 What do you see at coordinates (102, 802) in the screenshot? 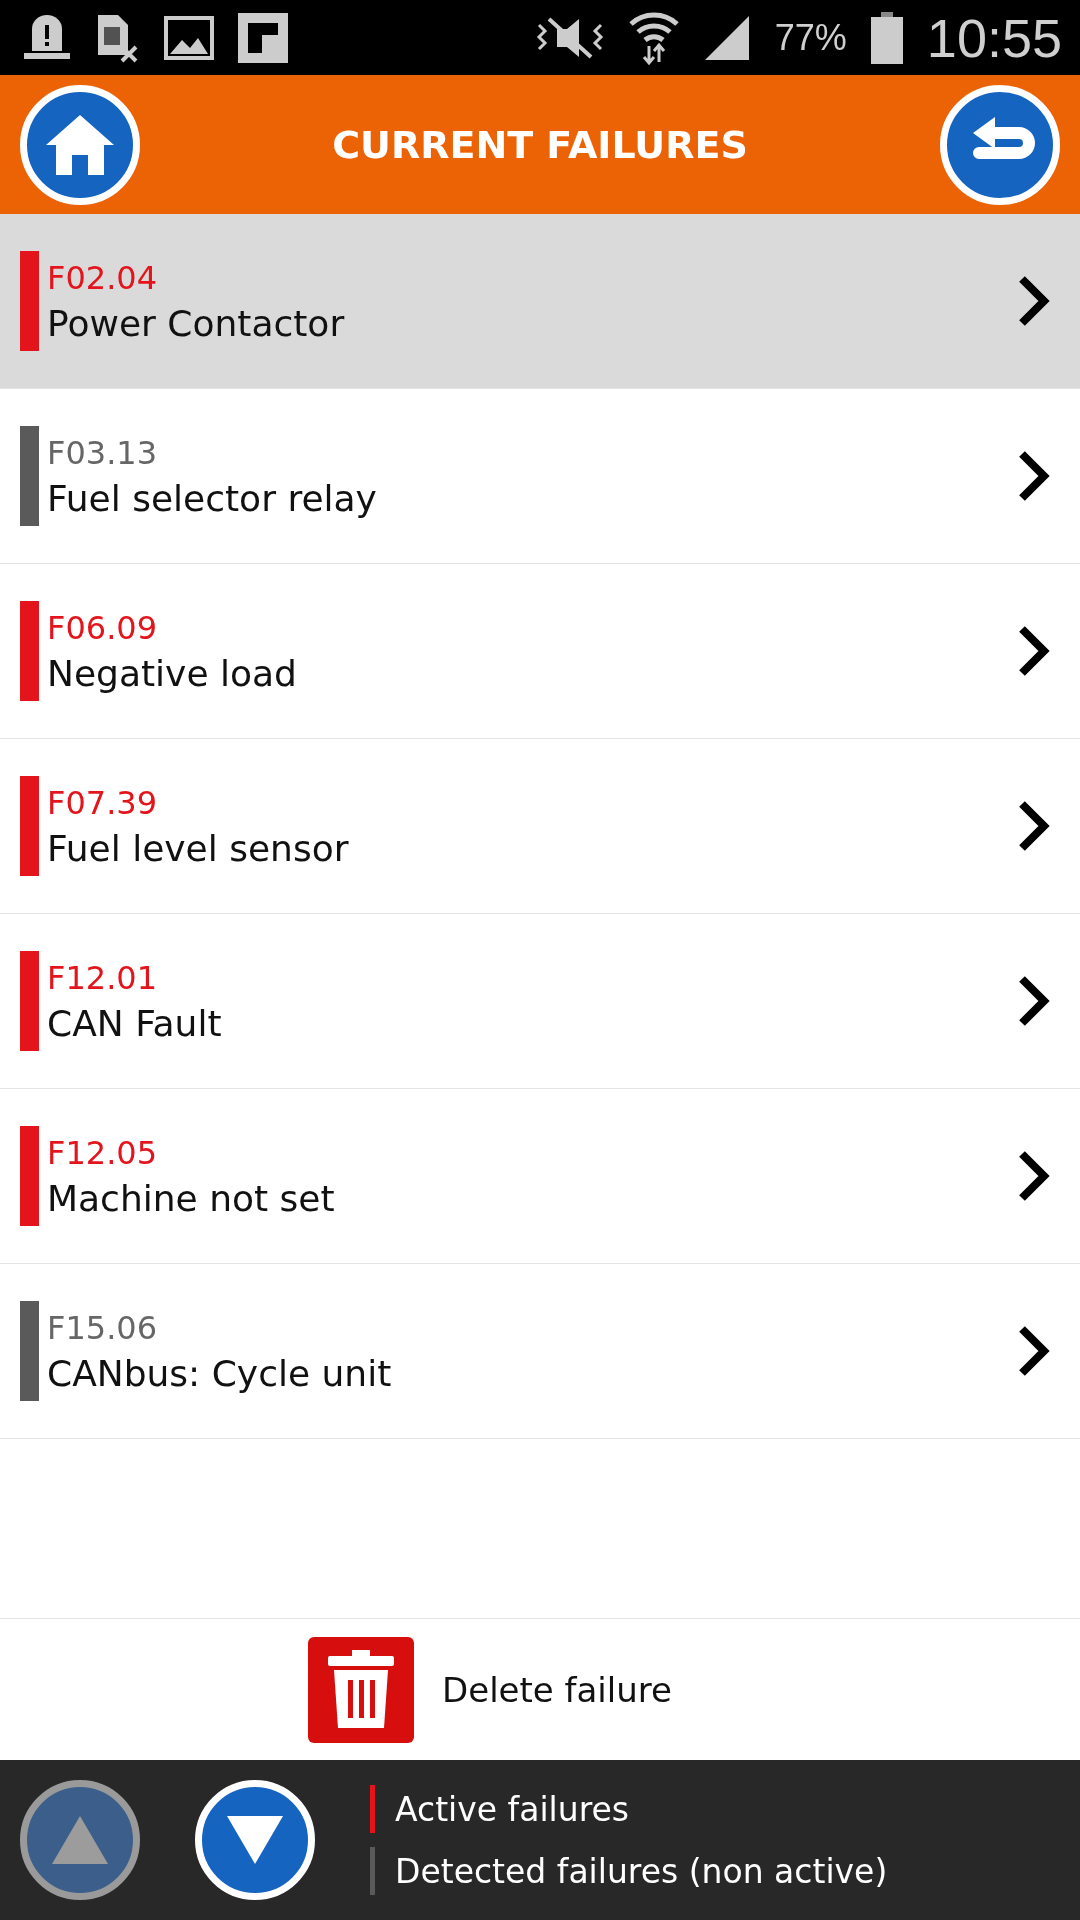
I see `failure-code: F07.39` at bounding box center [102, 802].